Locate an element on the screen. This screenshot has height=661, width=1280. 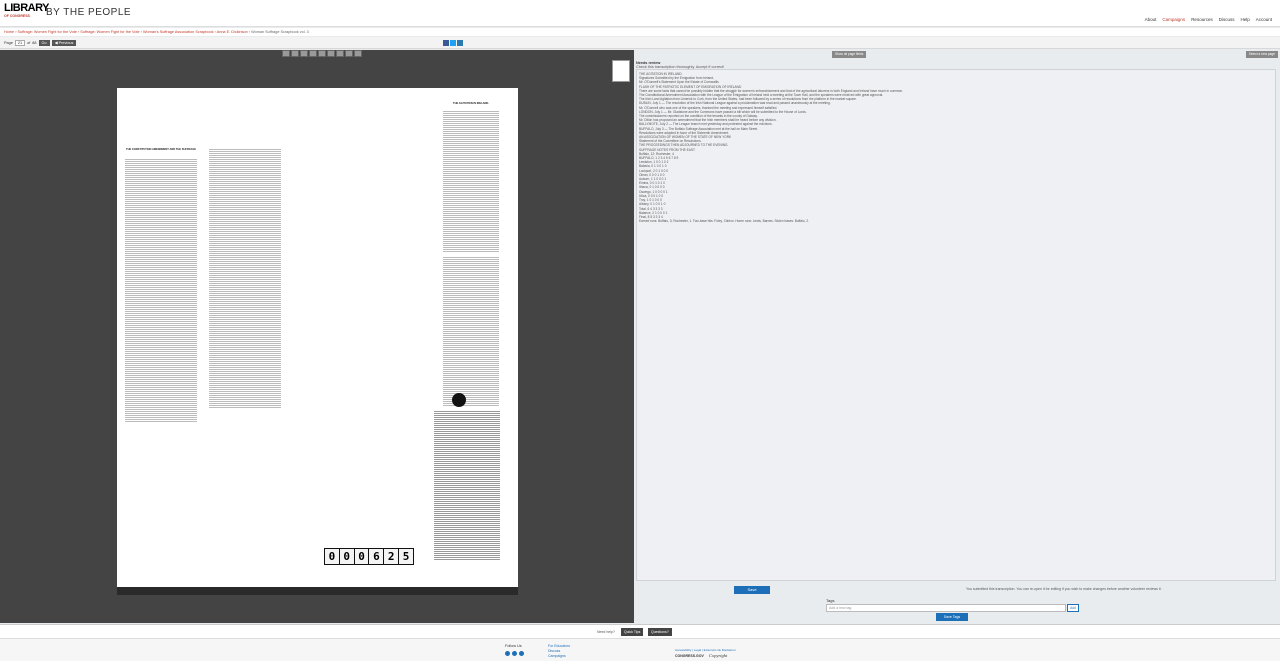
show-all-button: Show all page fields is located at coordinates (849, 54).